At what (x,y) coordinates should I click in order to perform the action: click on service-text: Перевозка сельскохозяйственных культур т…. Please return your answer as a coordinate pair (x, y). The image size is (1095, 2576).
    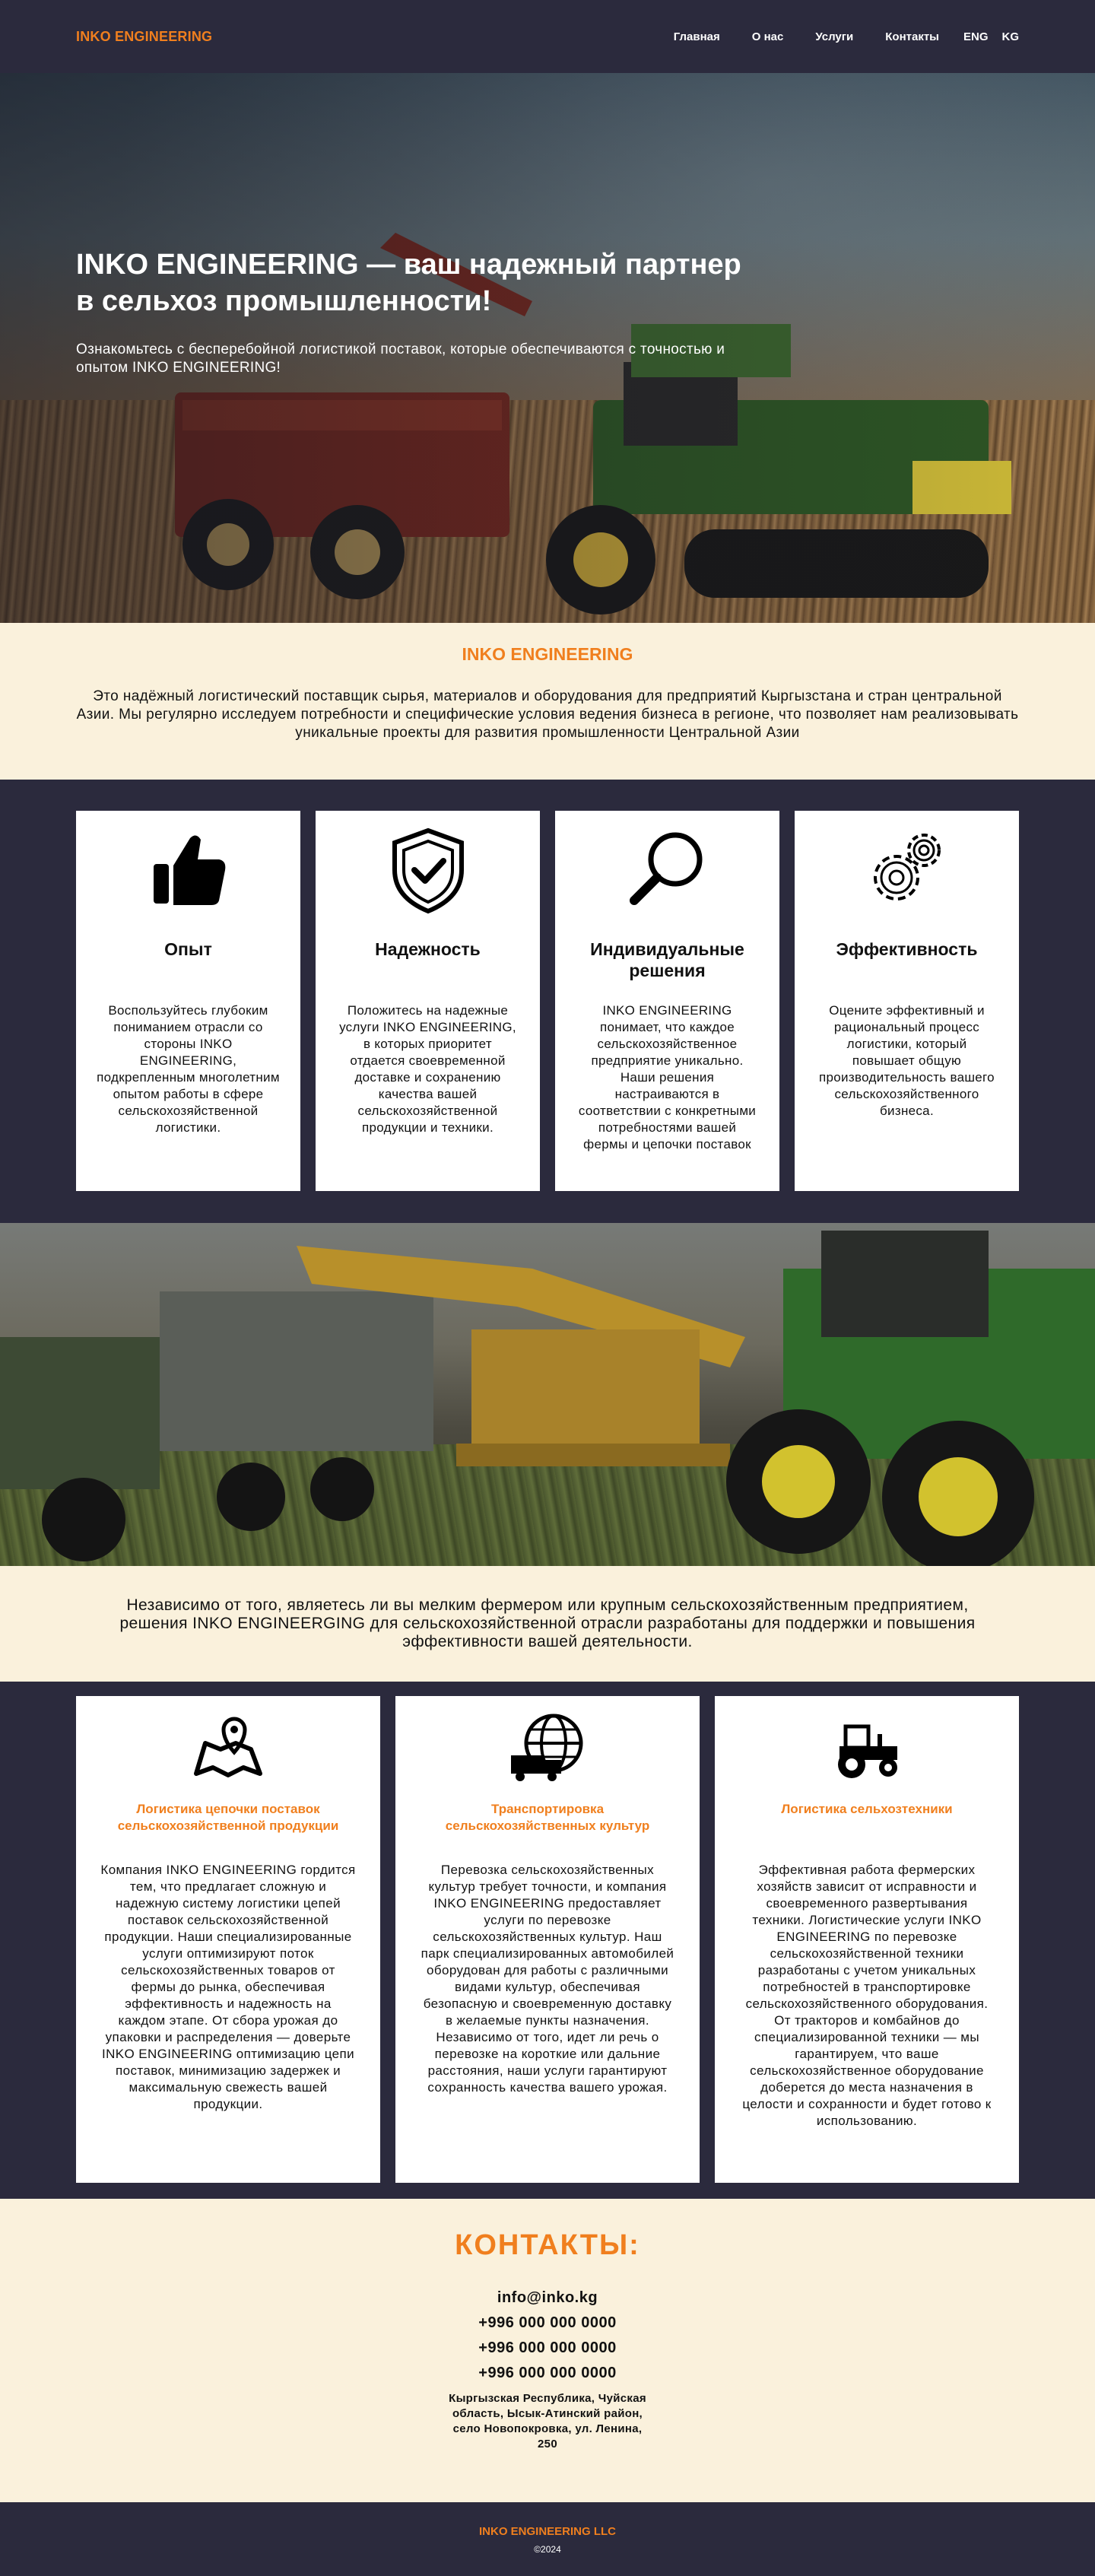
    Looking at the image, I should click on (547, 1979).